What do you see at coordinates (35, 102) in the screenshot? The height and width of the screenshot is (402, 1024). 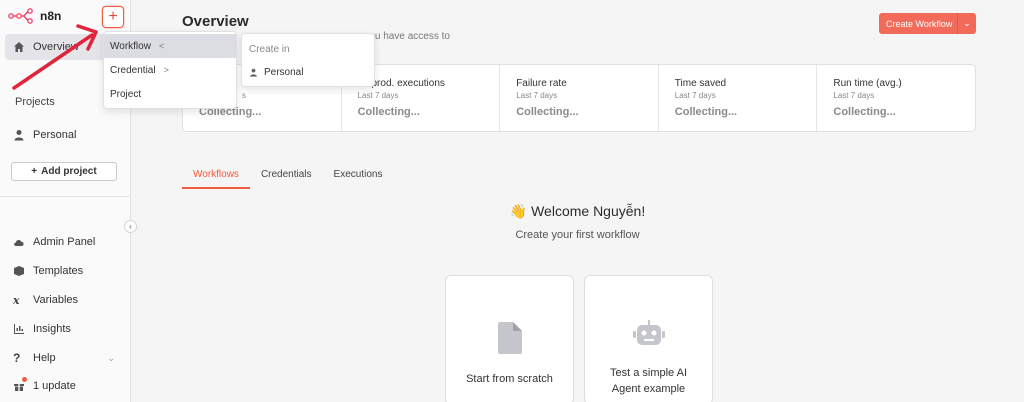 I see `projects-heading: Projects` at bounding box center [35, 102].